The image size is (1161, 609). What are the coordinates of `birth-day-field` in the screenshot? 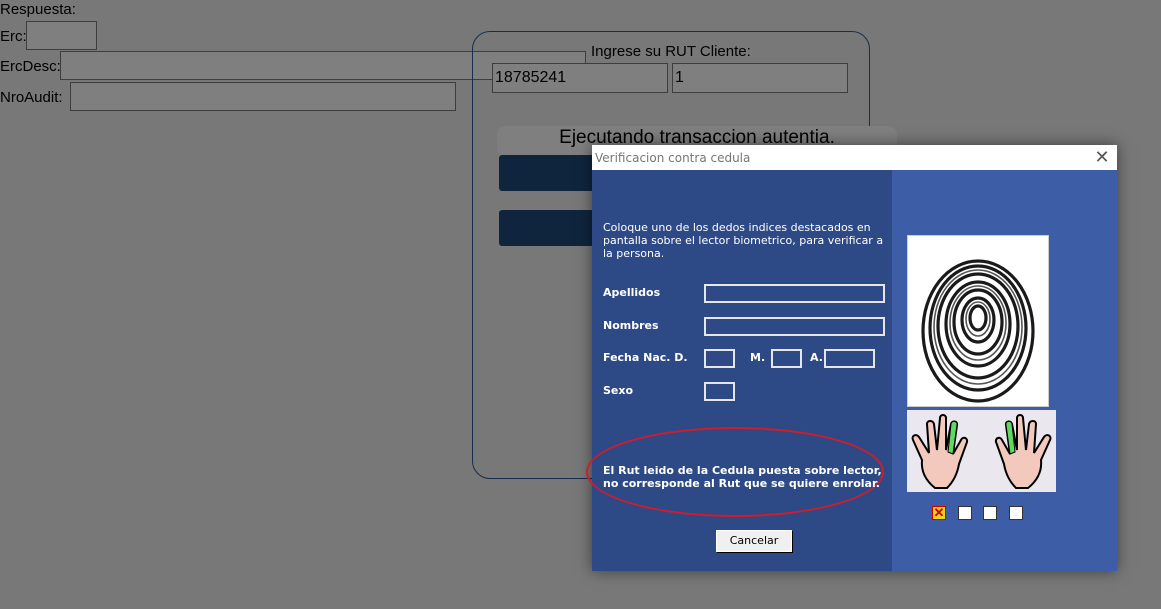 It's located at (719, 358).